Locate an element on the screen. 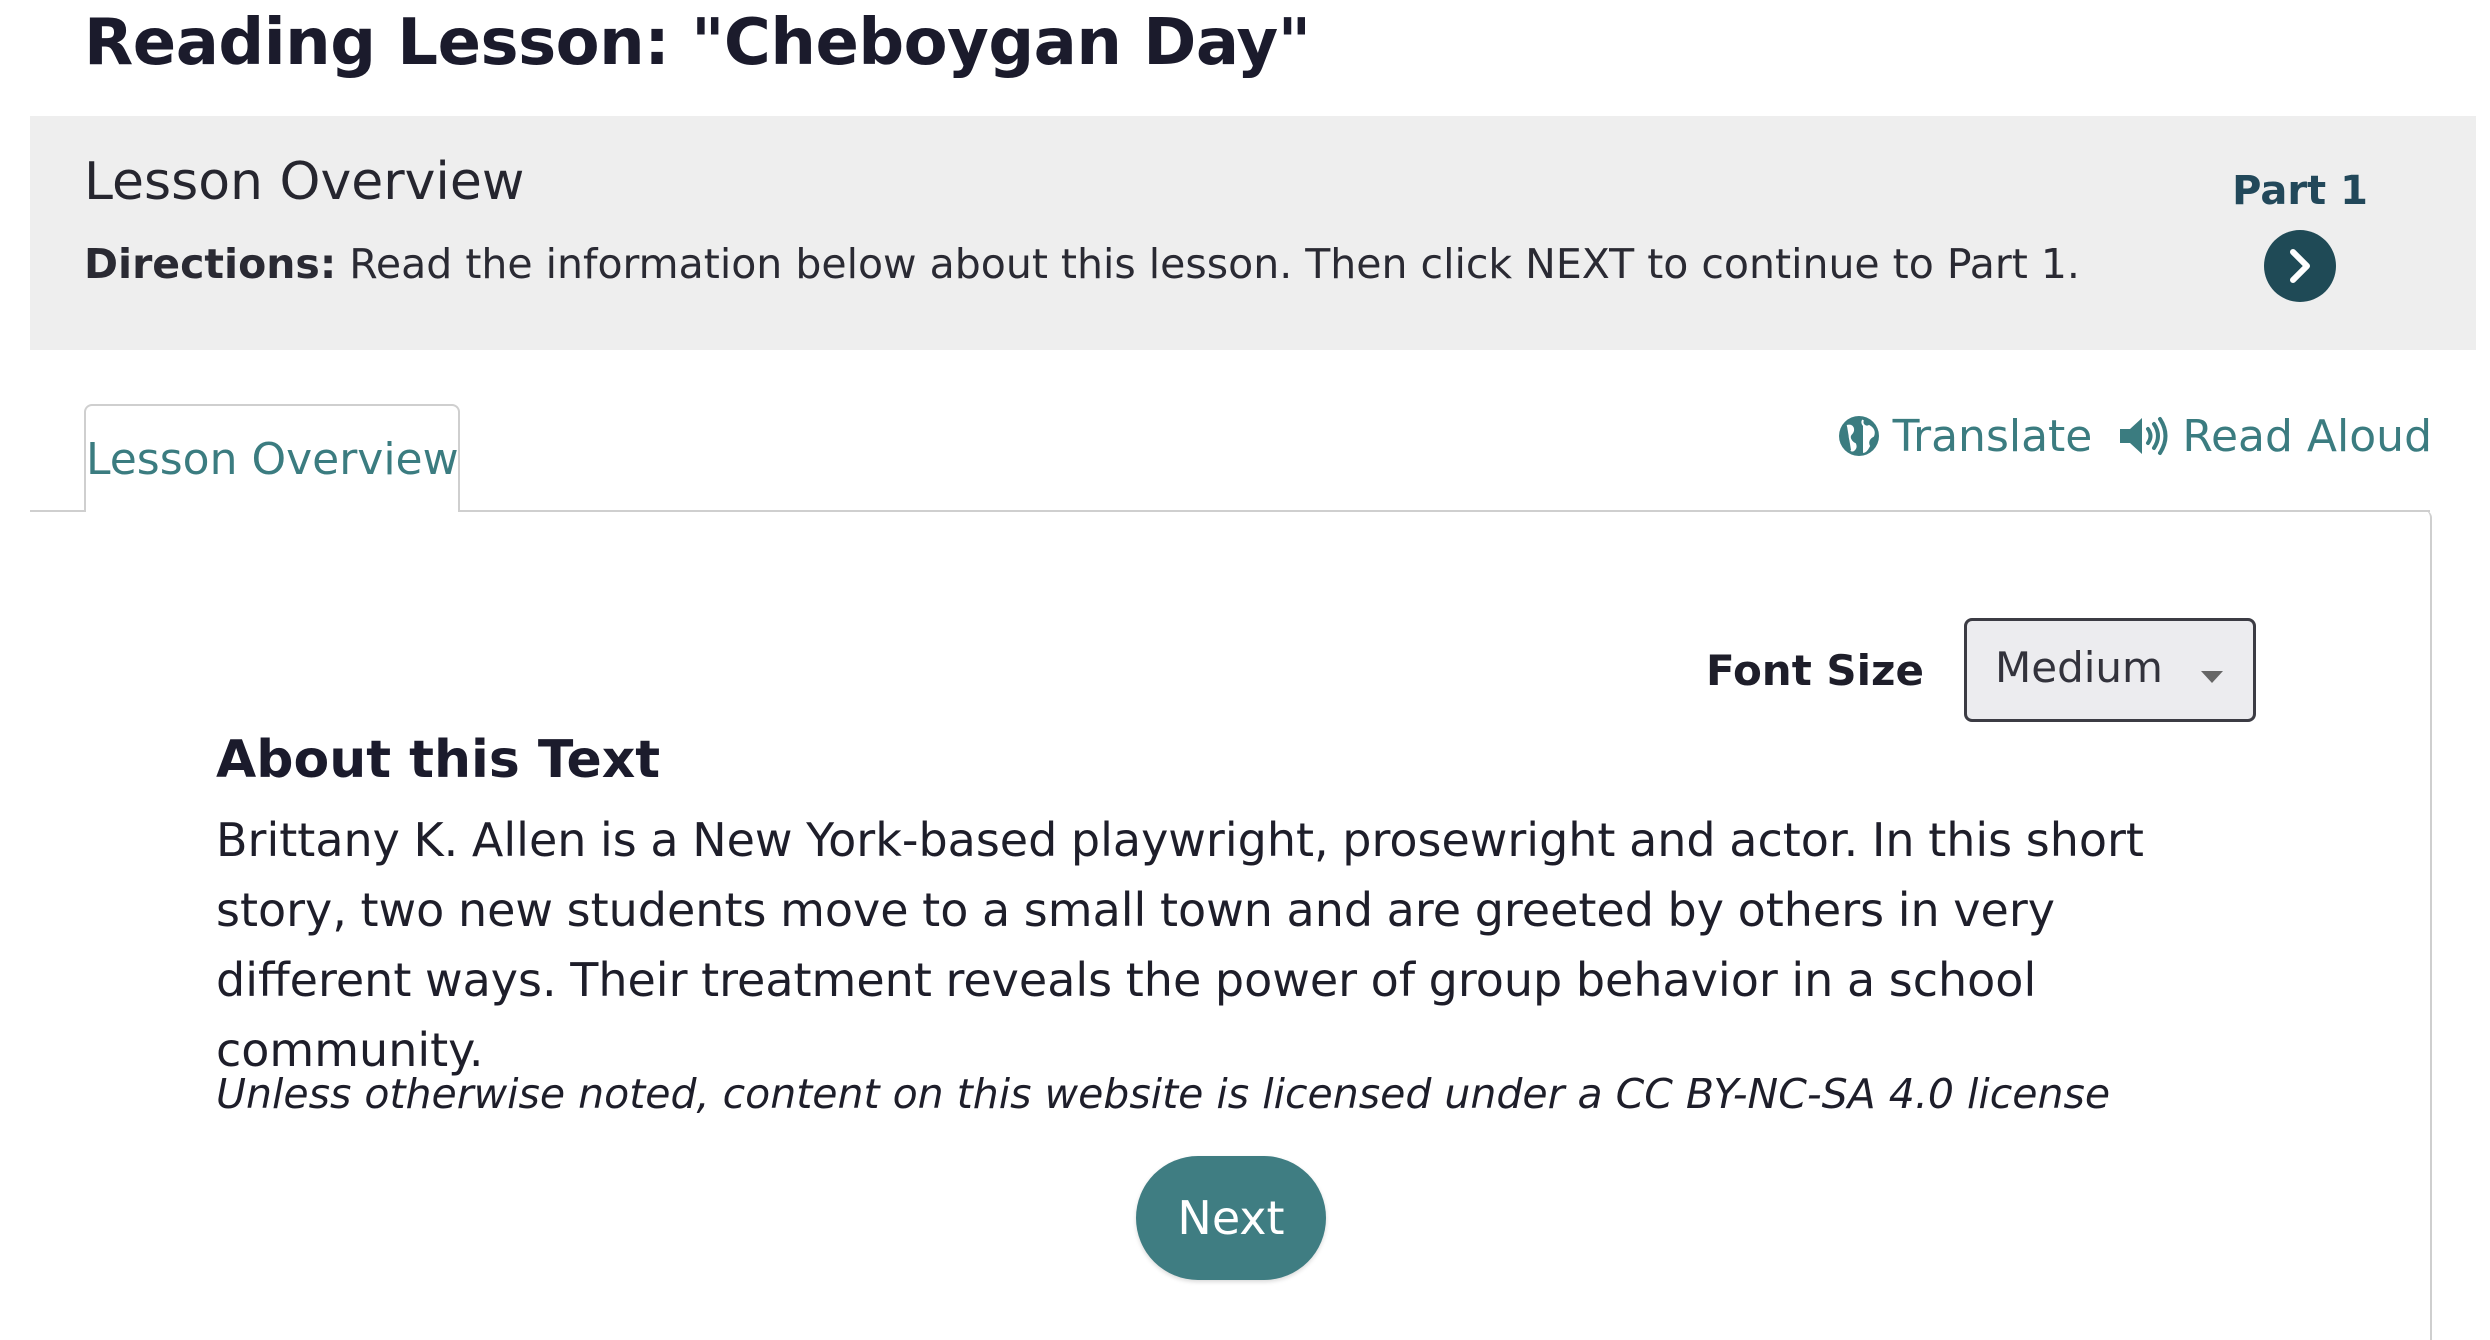  font-size-label: Font Size is located at coordinates (1814, 670).